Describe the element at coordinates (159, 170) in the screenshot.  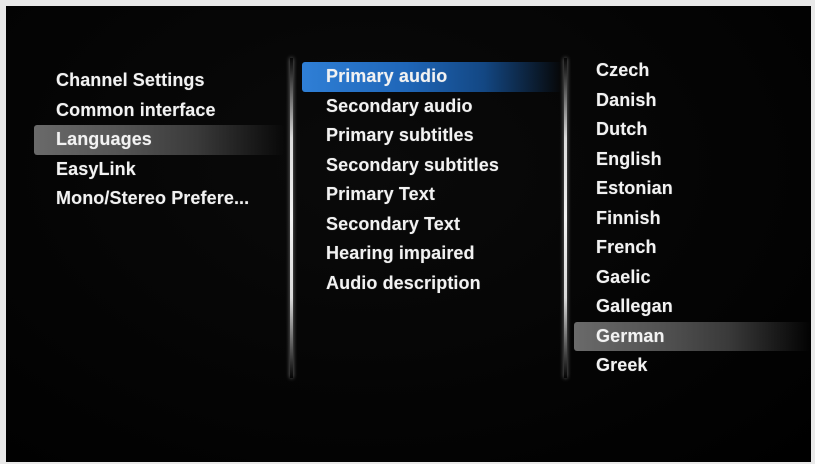
I see `menu-item-easylink: EasyLink` at that location.